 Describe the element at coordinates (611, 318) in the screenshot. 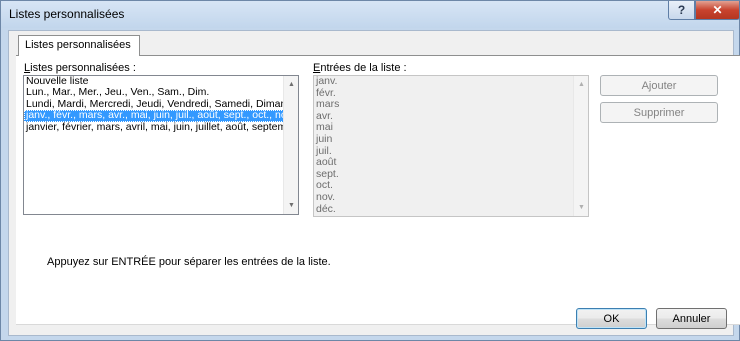

I see `ok-button: OK` at that location.